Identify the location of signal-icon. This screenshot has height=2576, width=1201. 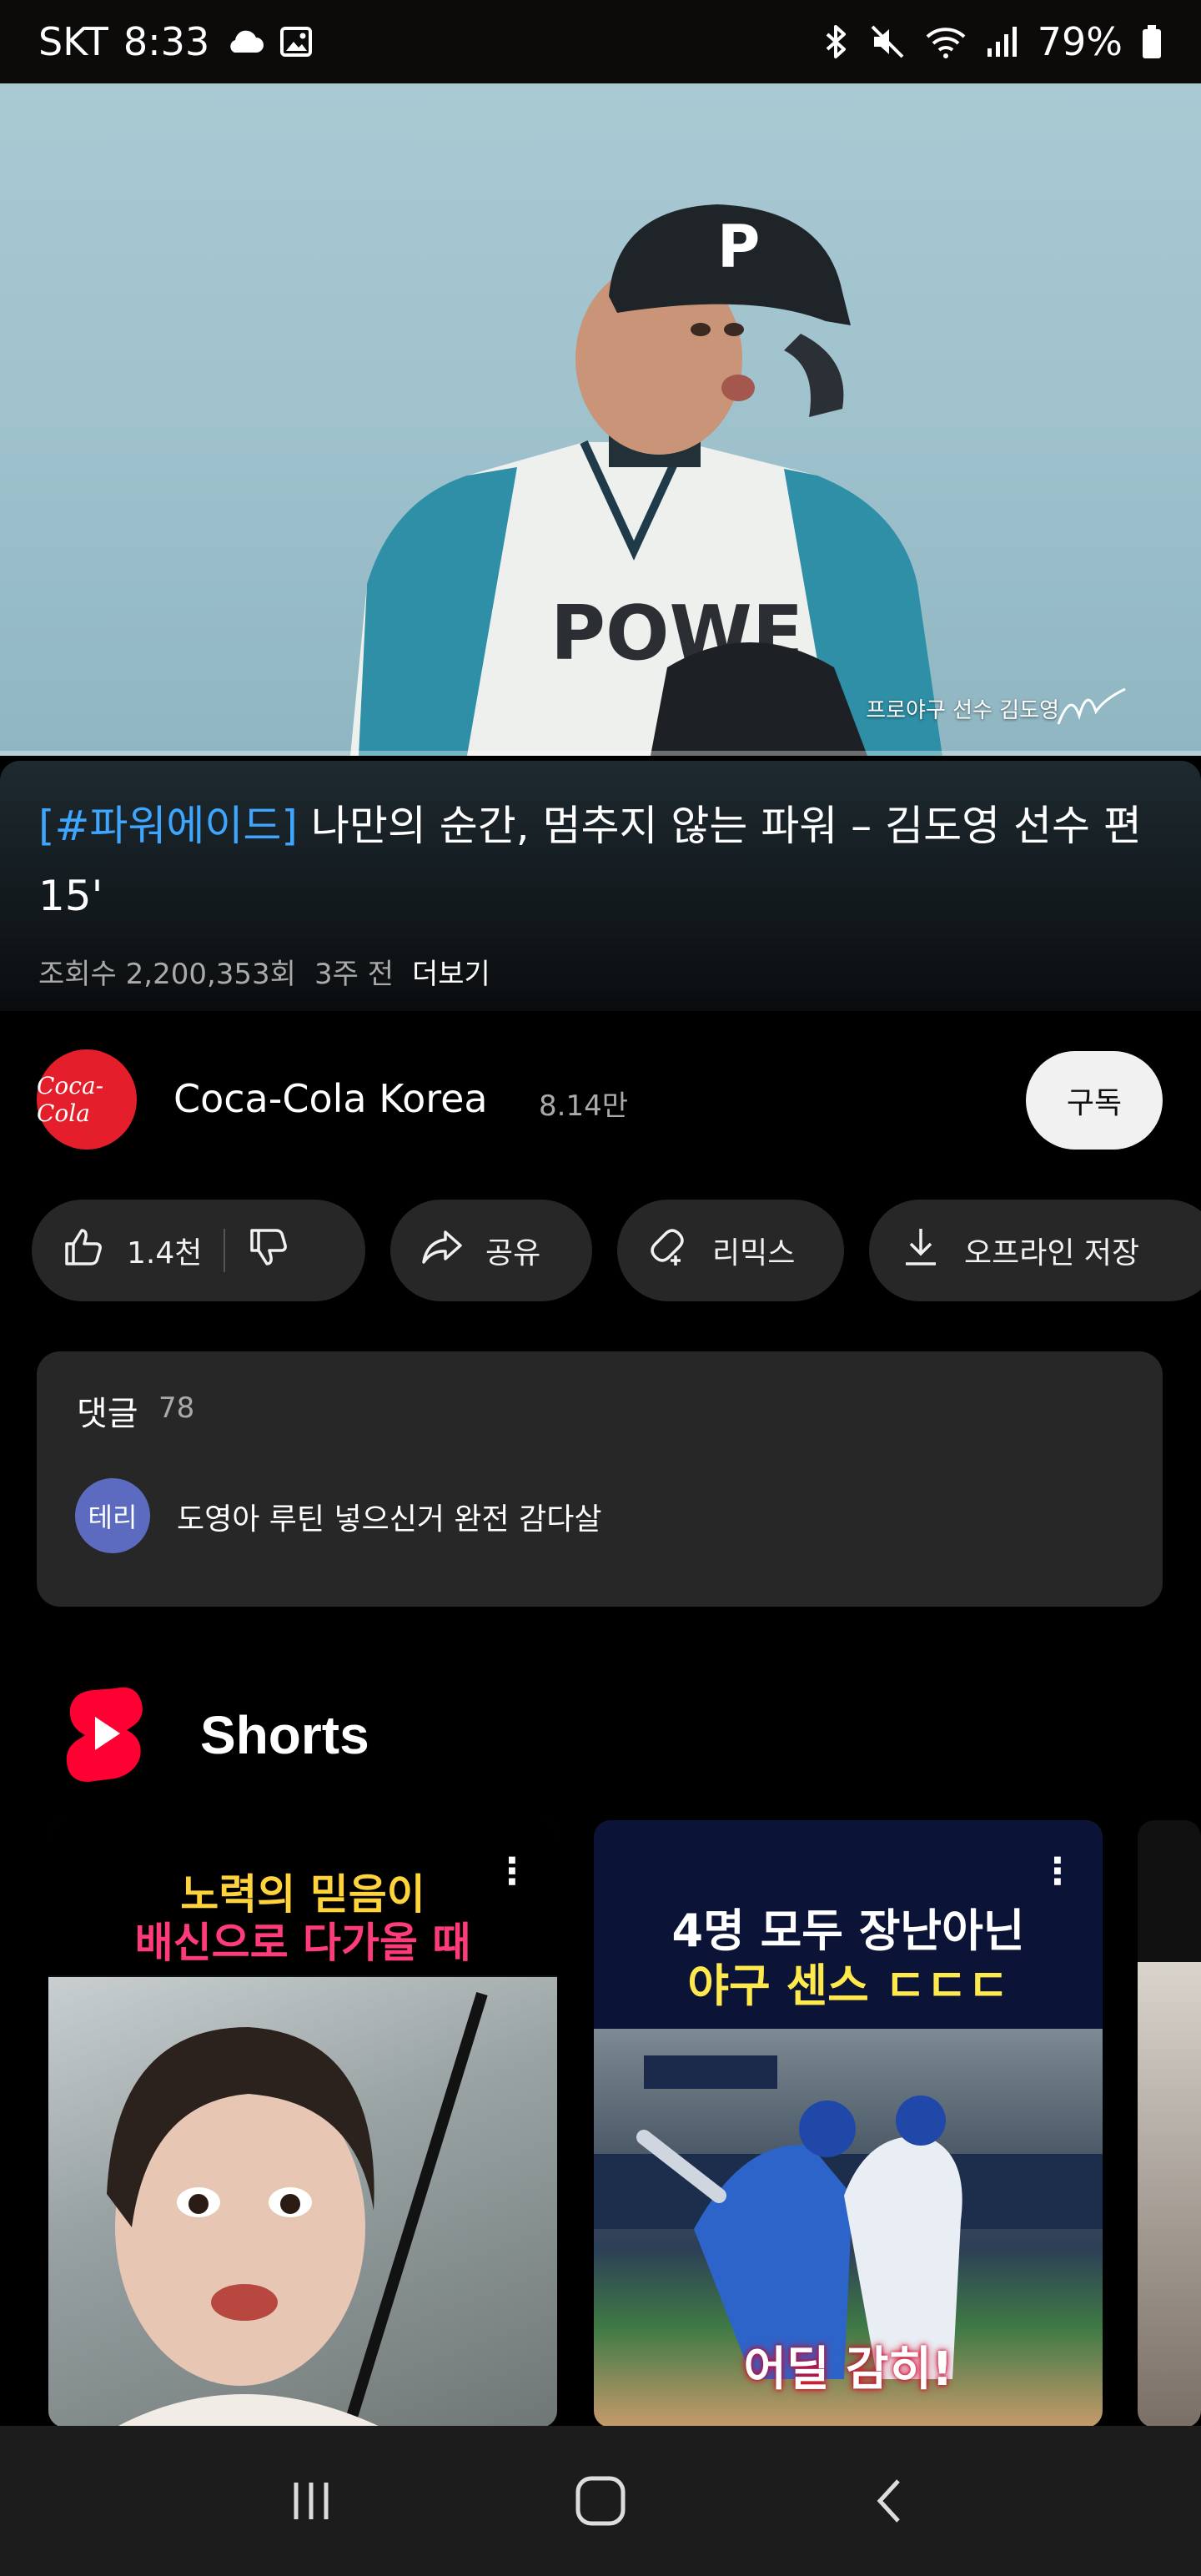
(1003, 41).